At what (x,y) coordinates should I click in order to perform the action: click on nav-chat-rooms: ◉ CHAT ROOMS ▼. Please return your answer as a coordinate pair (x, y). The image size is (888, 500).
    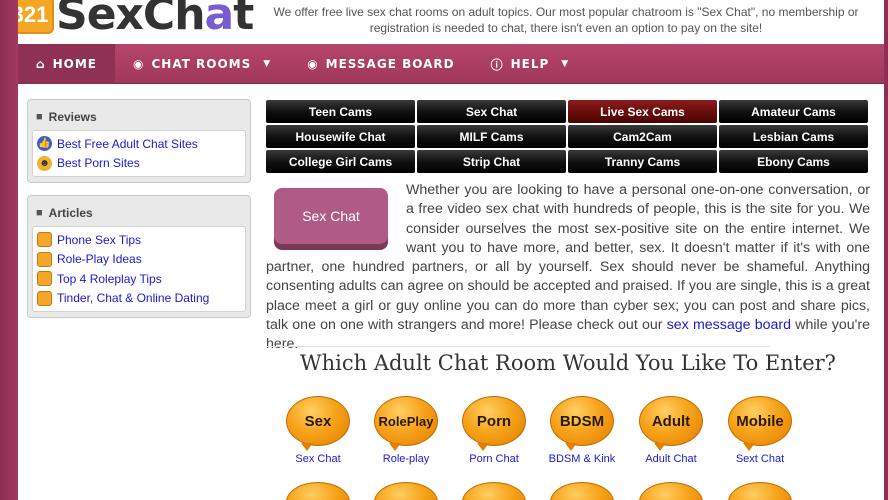
    Looking at the image, I should click on (202, 64).